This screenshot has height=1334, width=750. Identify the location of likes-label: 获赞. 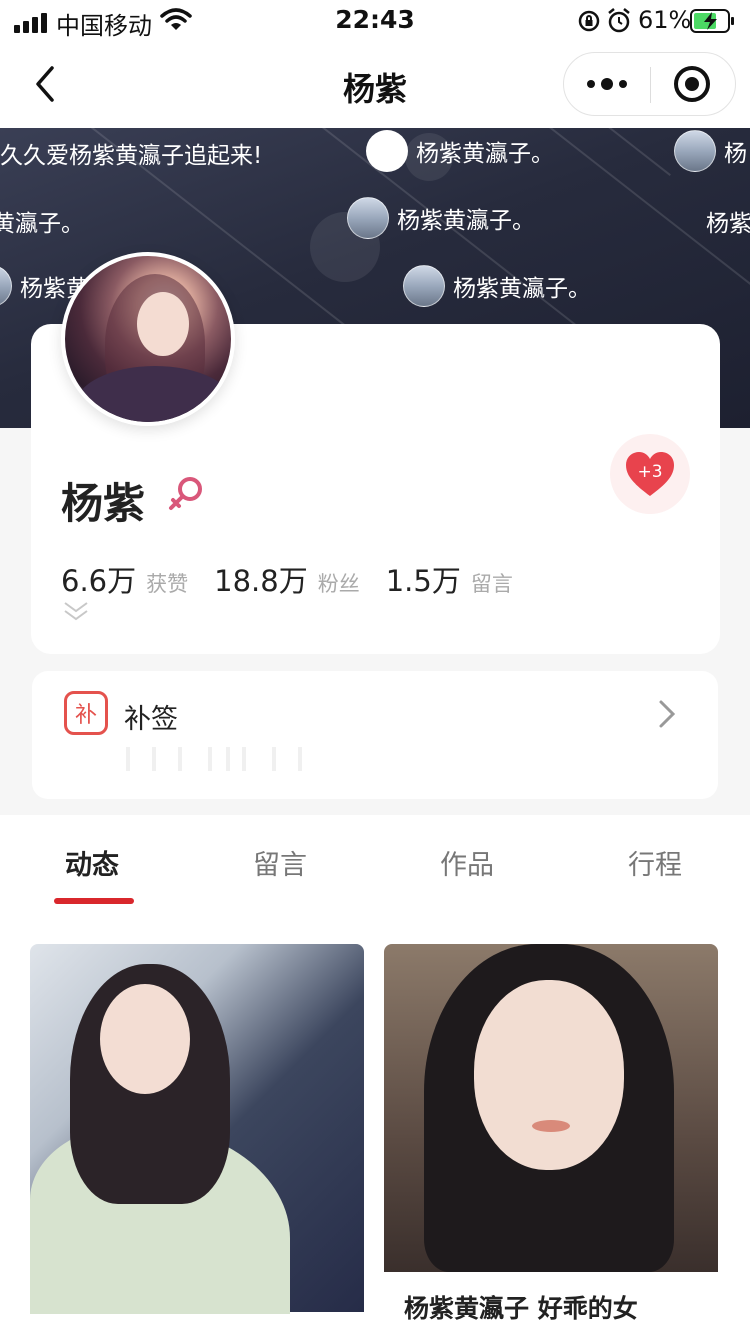
(167, 584).